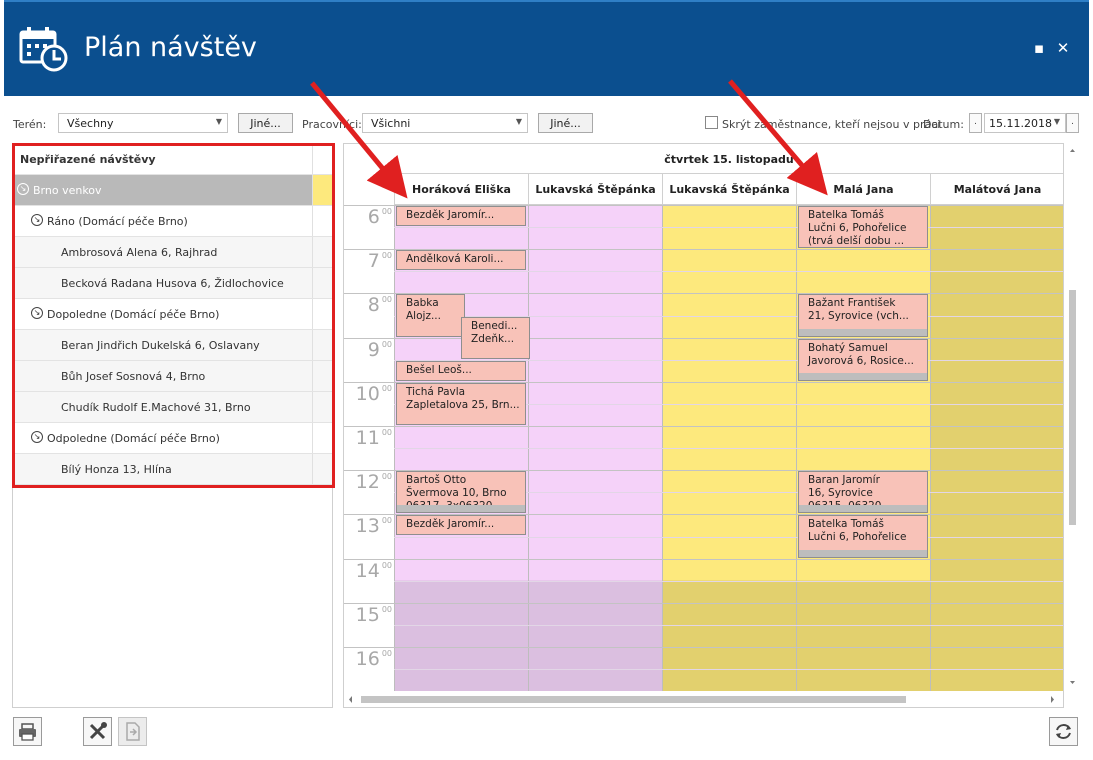 The height and width of the screenshot is (760, 1093). Describe the element at coordinates (1072, 417) in the screenshot. I see `vertical-scrollbar` at that location.